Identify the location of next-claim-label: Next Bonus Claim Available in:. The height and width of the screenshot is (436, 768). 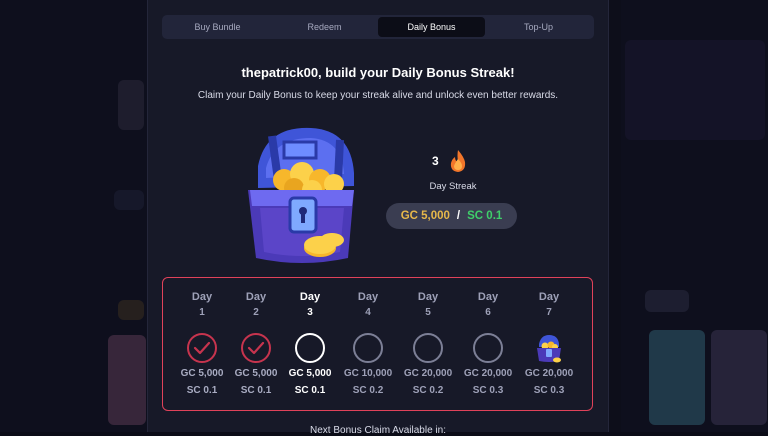
(378, 430).